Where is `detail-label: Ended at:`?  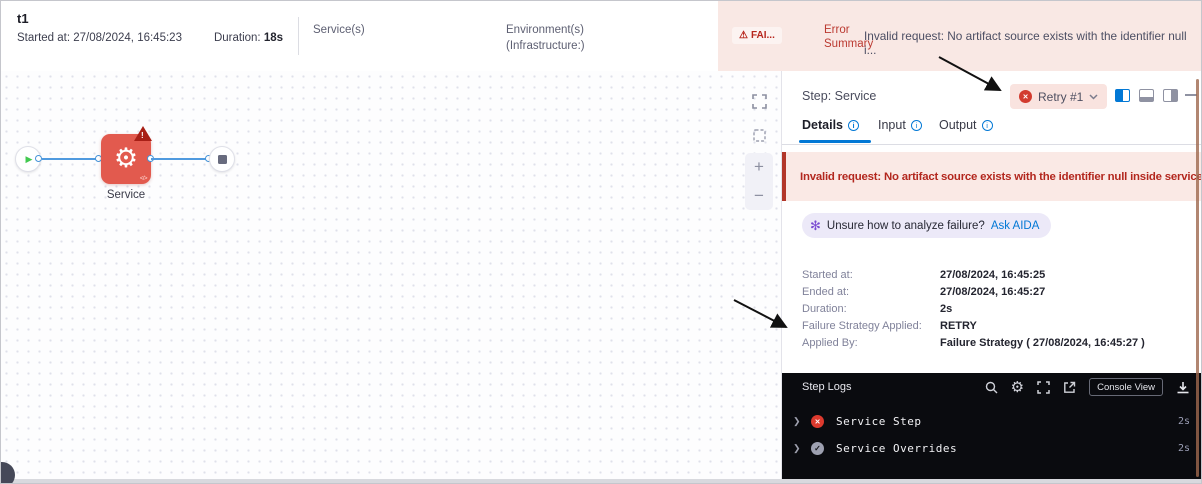
detail-label: Ended at: is located at coordinates (826, 292).